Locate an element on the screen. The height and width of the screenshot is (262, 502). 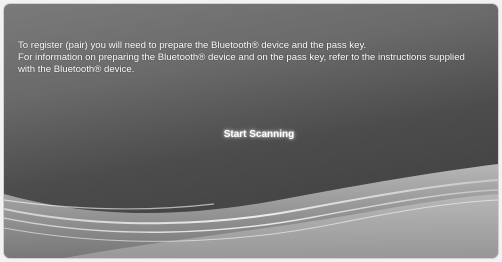
instruction-line-3: with the Bluetooth® device. is located at coordinates (76, 69).